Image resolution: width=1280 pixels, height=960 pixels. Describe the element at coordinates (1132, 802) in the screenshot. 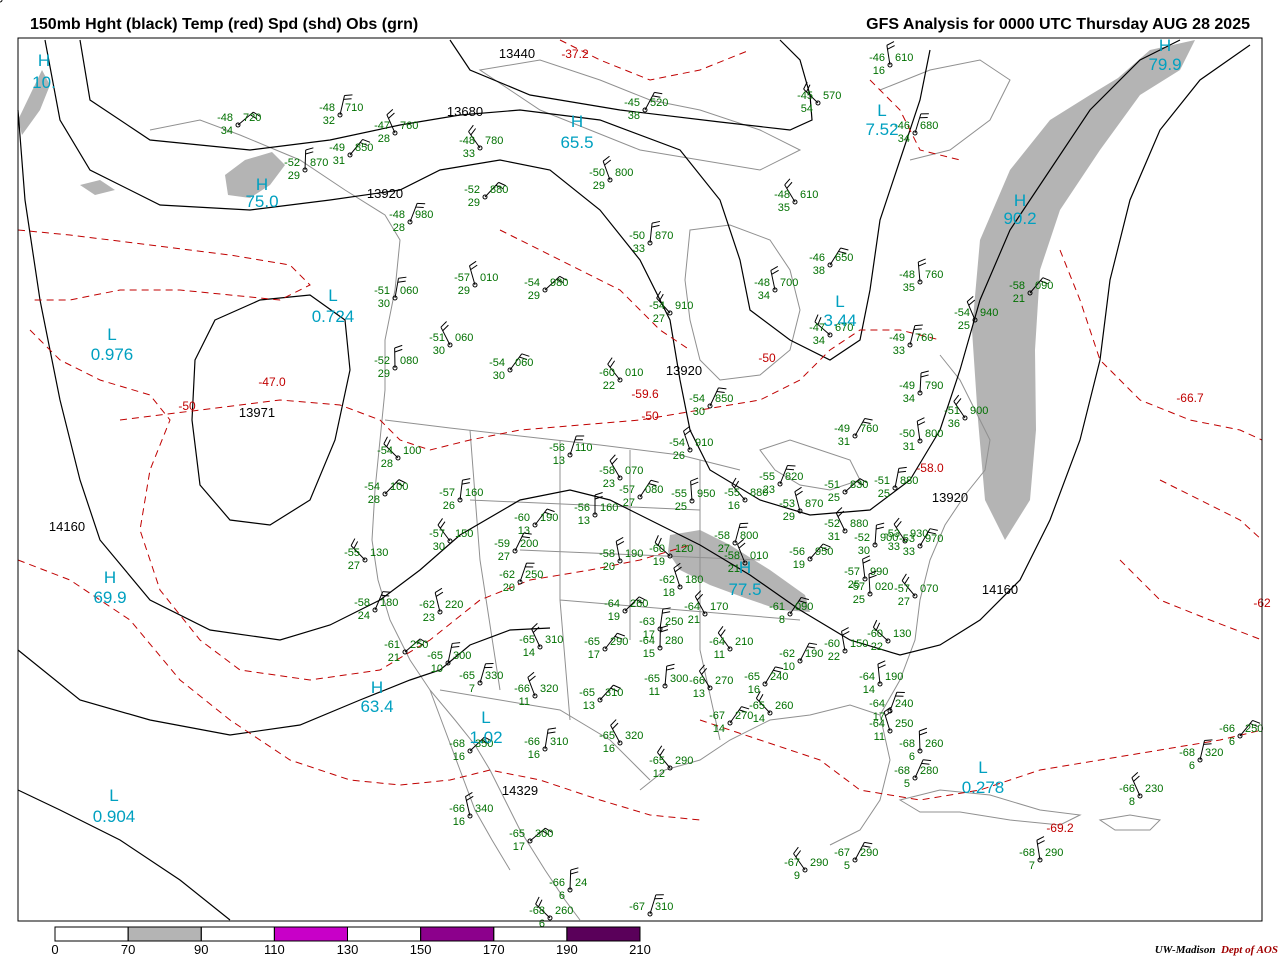

I see `station-dewpoint-depression: 8` at that location.